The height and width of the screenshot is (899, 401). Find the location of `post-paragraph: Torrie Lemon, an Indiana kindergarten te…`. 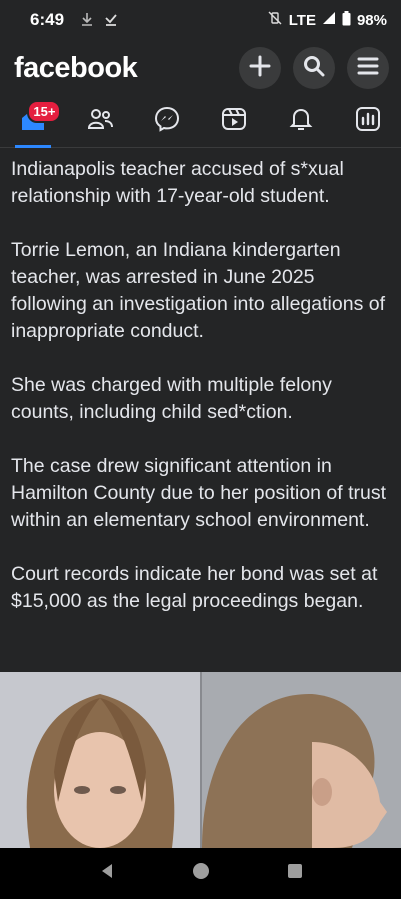

post-paragraph: Torrie Lemon, an Indiana kindergarten te… is located at coordinates (198, 290).